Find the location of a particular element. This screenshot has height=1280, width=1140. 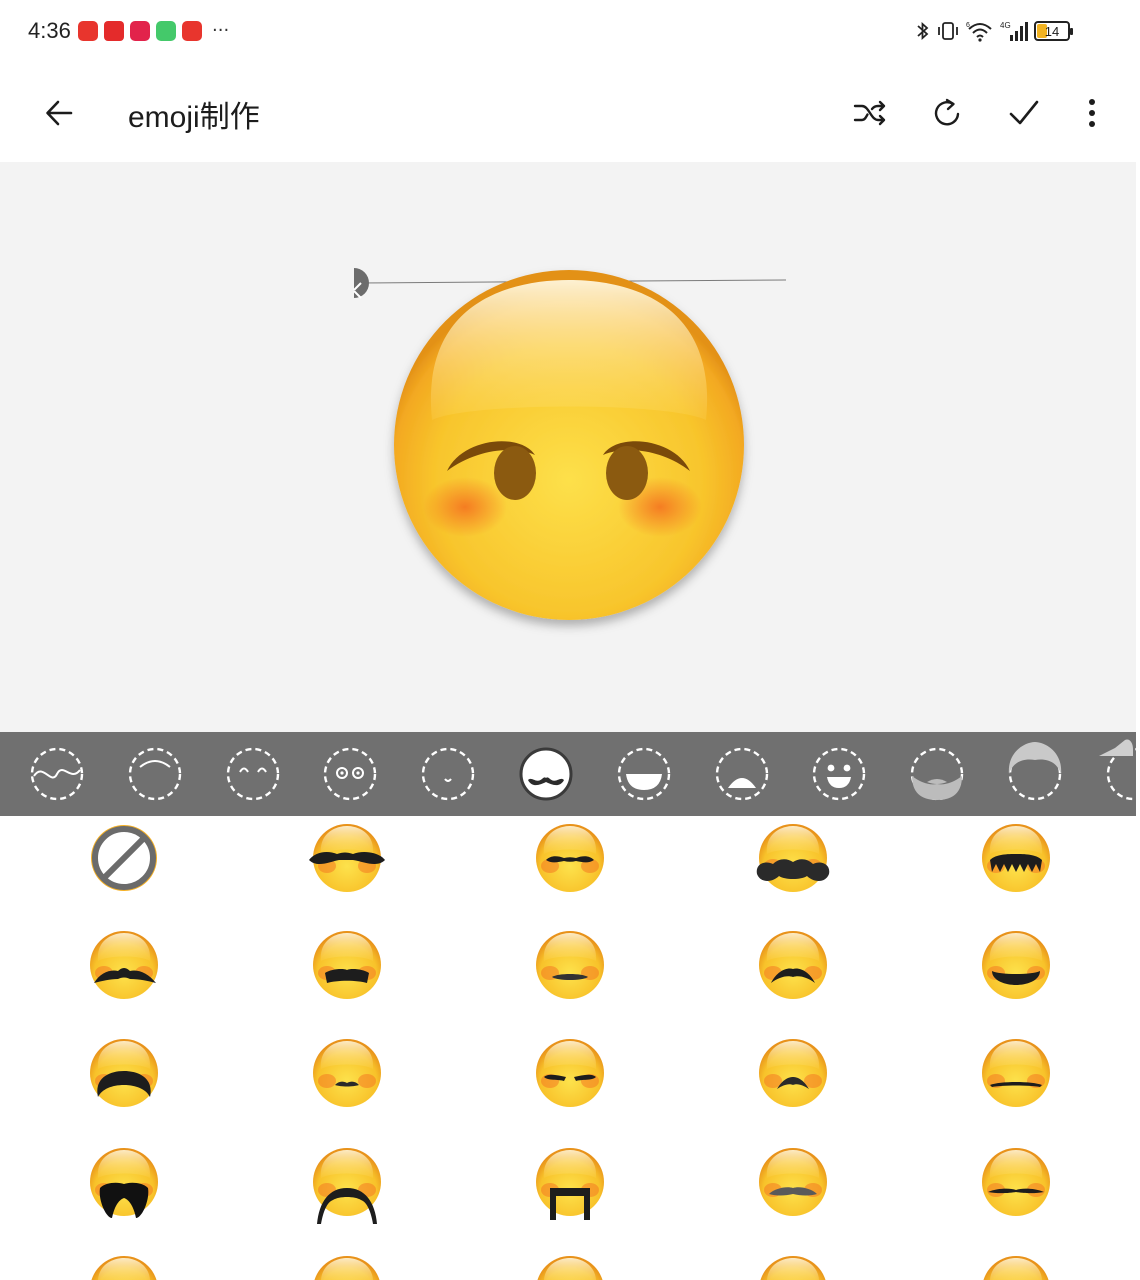

refresh-button is located at coordinates (947, 113).